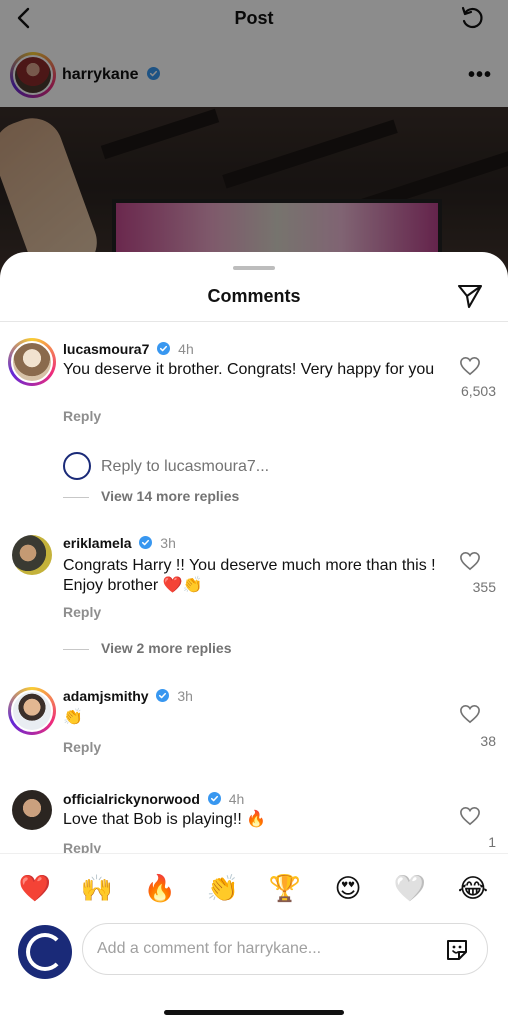  I want to click on comment-composer, so click(254, 961).